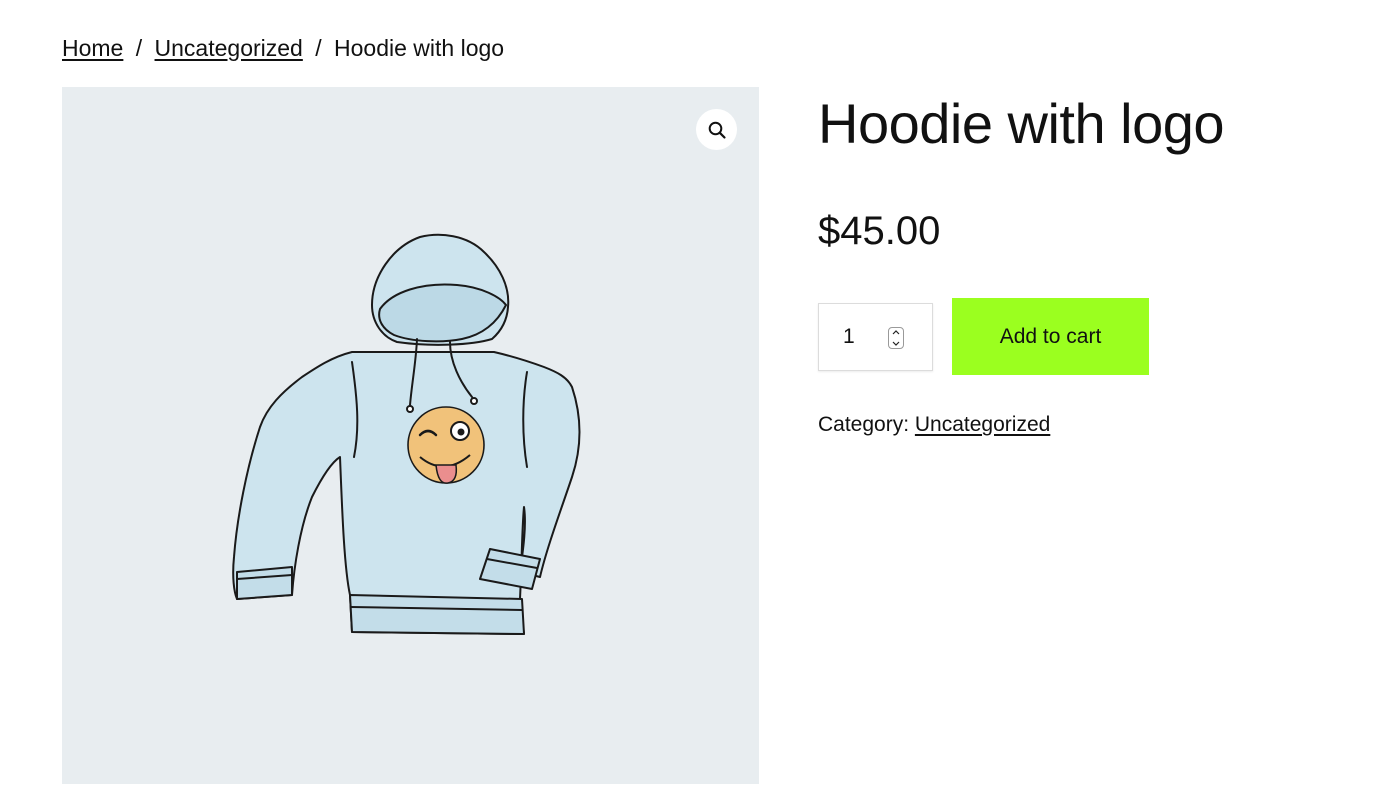  I want to click on breadcrumb: Home / Uncategorized / Hoodie with logo, so click(283, 48).